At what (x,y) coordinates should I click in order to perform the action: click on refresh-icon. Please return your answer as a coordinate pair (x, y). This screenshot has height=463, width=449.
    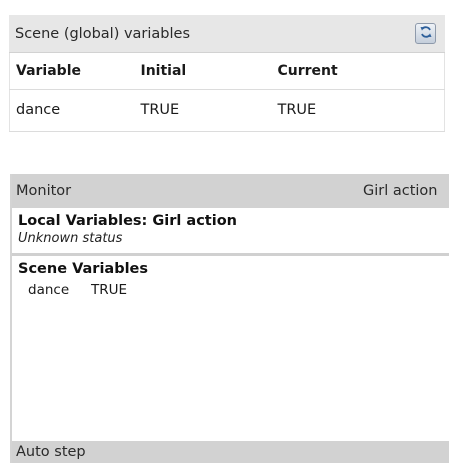
    Looking at the image, I should click on (426, 34).